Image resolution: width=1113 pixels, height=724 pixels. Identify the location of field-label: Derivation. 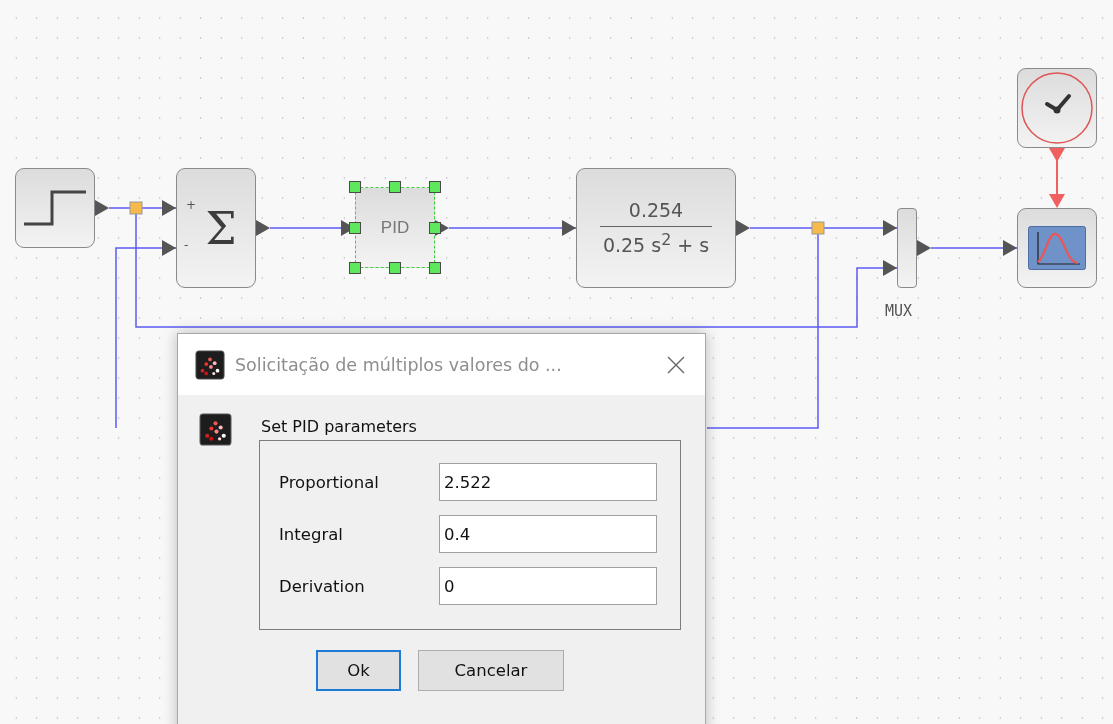
(322, 586).